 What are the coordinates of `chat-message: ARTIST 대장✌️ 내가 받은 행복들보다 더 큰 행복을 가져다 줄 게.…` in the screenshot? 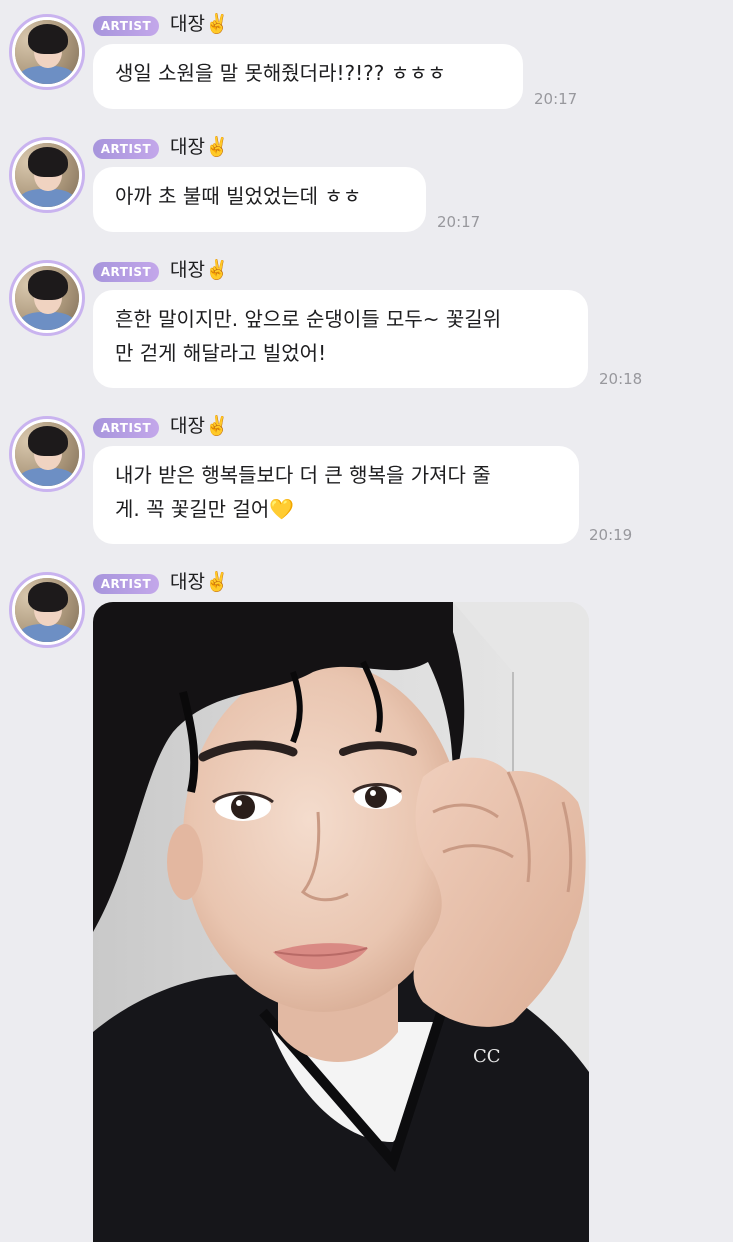 It's located at (366, 477).